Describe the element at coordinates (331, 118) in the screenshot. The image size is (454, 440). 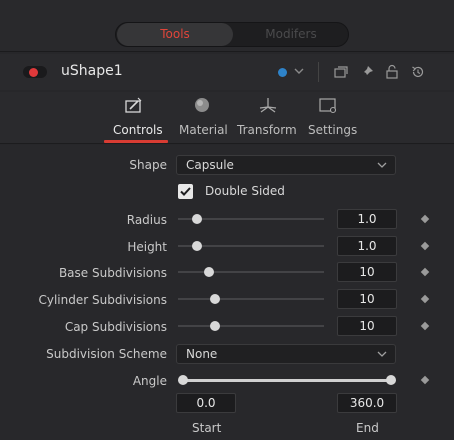
I see `tab-settings: Settings` at that location.